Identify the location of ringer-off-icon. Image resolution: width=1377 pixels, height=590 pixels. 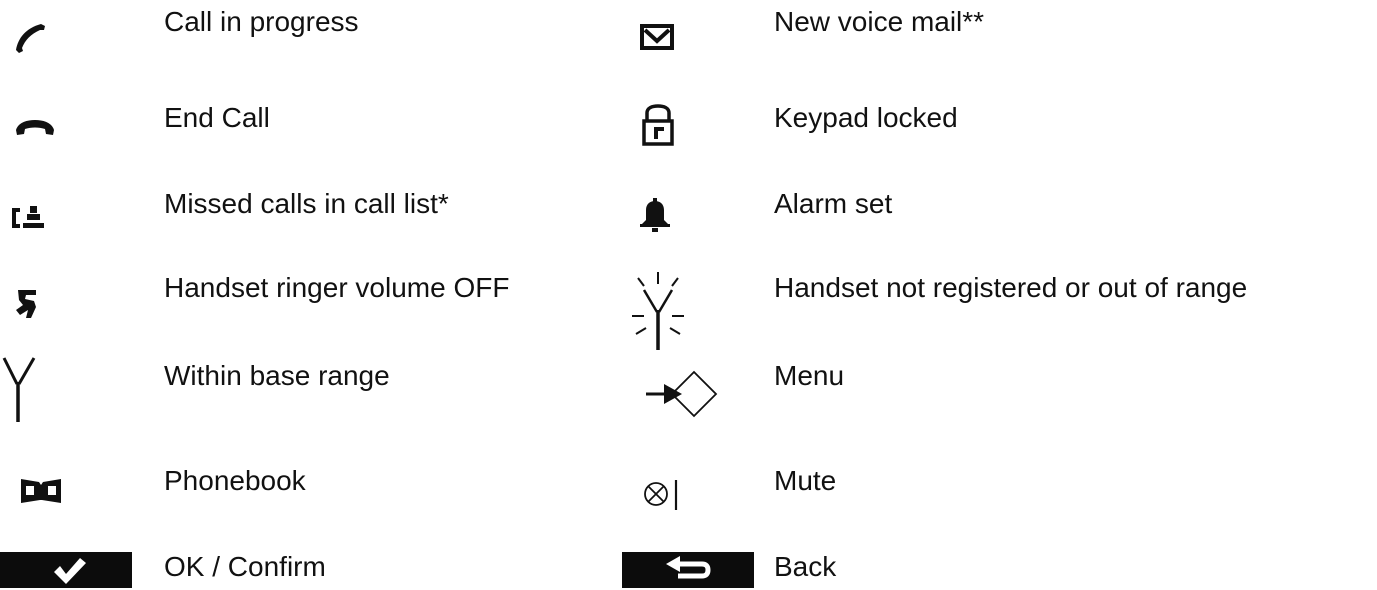
(26, 304).